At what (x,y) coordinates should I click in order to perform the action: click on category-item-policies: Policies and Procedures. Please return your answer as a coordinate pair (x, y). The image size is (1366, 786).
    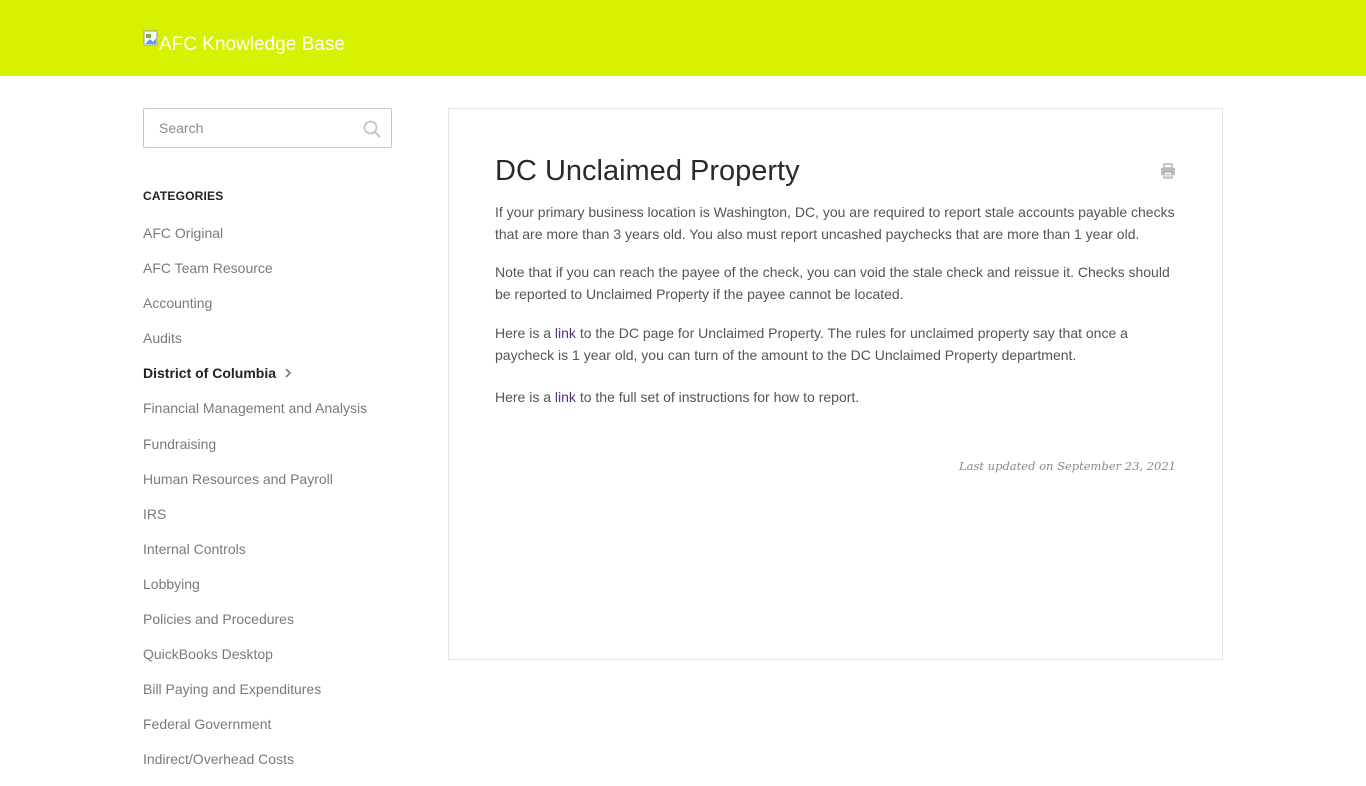
    Looking at the image, I should click on (255, 627).